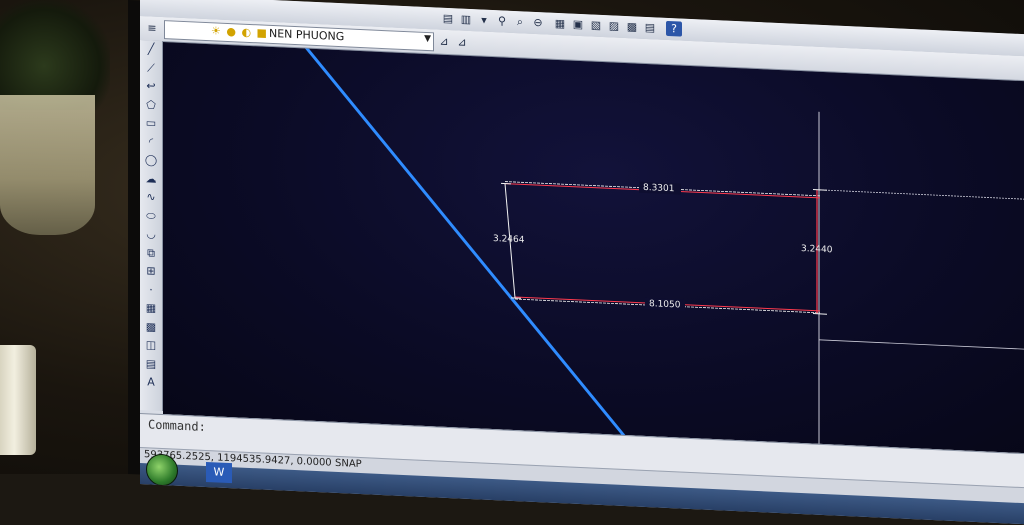 This screenshot has width=1024, height=525. What do you see at coordinates (219, 472) in the screenshot?
I see `word-taskbar-button: W` at bounding box center [219, 472].